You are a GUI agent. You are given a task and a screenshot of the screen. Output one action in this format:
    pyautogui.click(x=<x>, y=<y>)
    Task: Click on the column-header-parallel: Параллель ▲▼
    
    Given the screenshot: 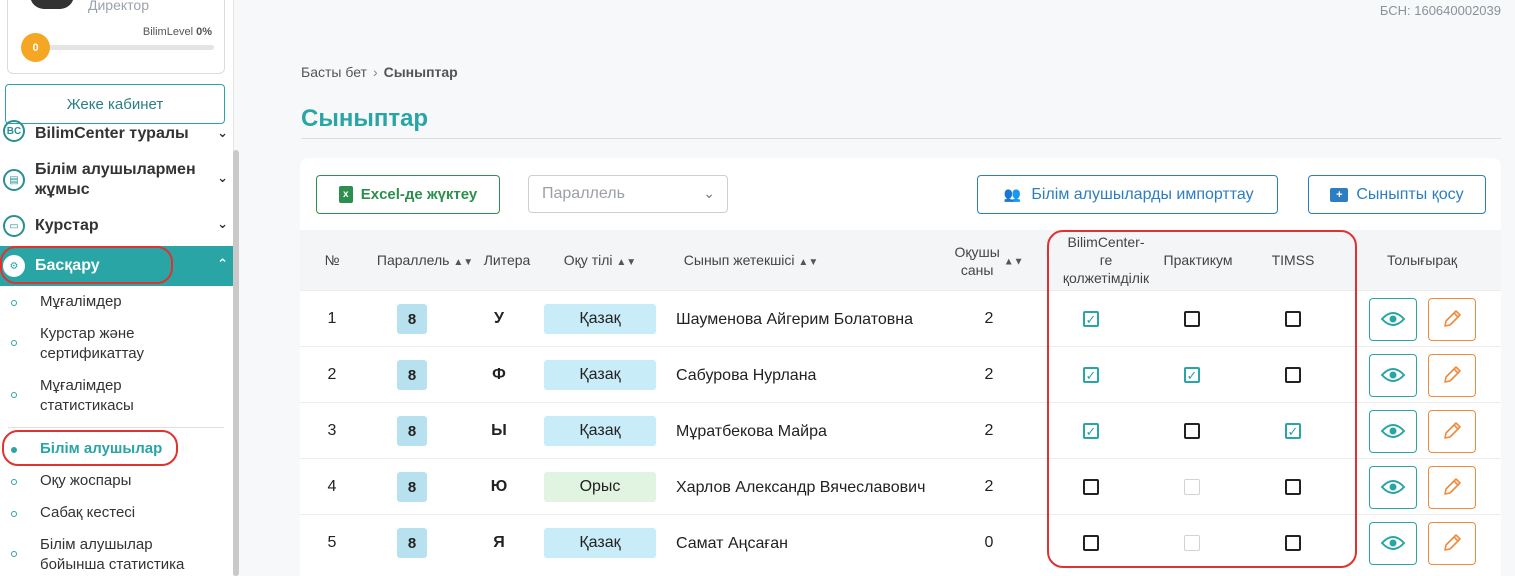 What is the action you would take?
    pyautogui.click(x=425, y=261)
    